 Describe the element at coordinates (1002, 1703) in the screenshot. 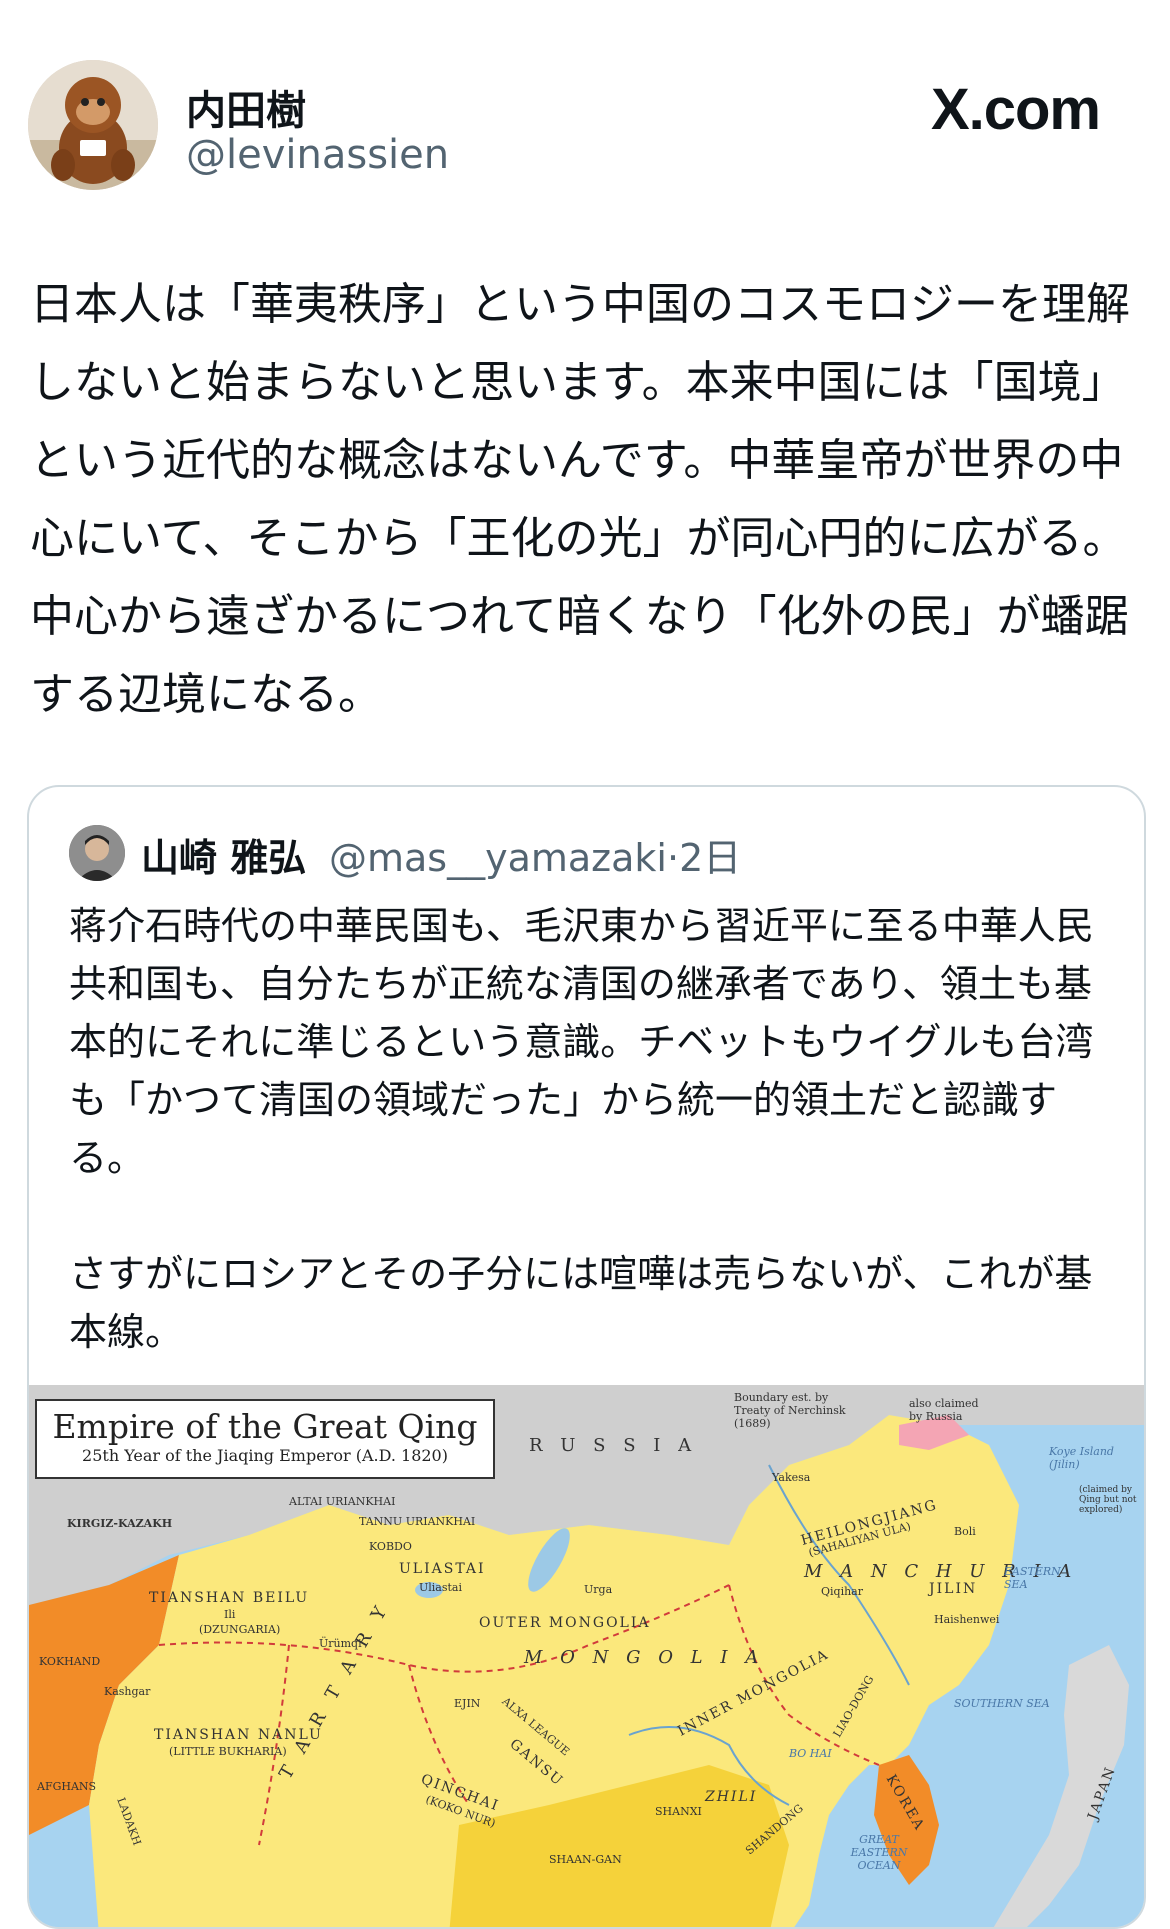

I see `map-label-southern-sea: SOUTHERN SEA` at that location.